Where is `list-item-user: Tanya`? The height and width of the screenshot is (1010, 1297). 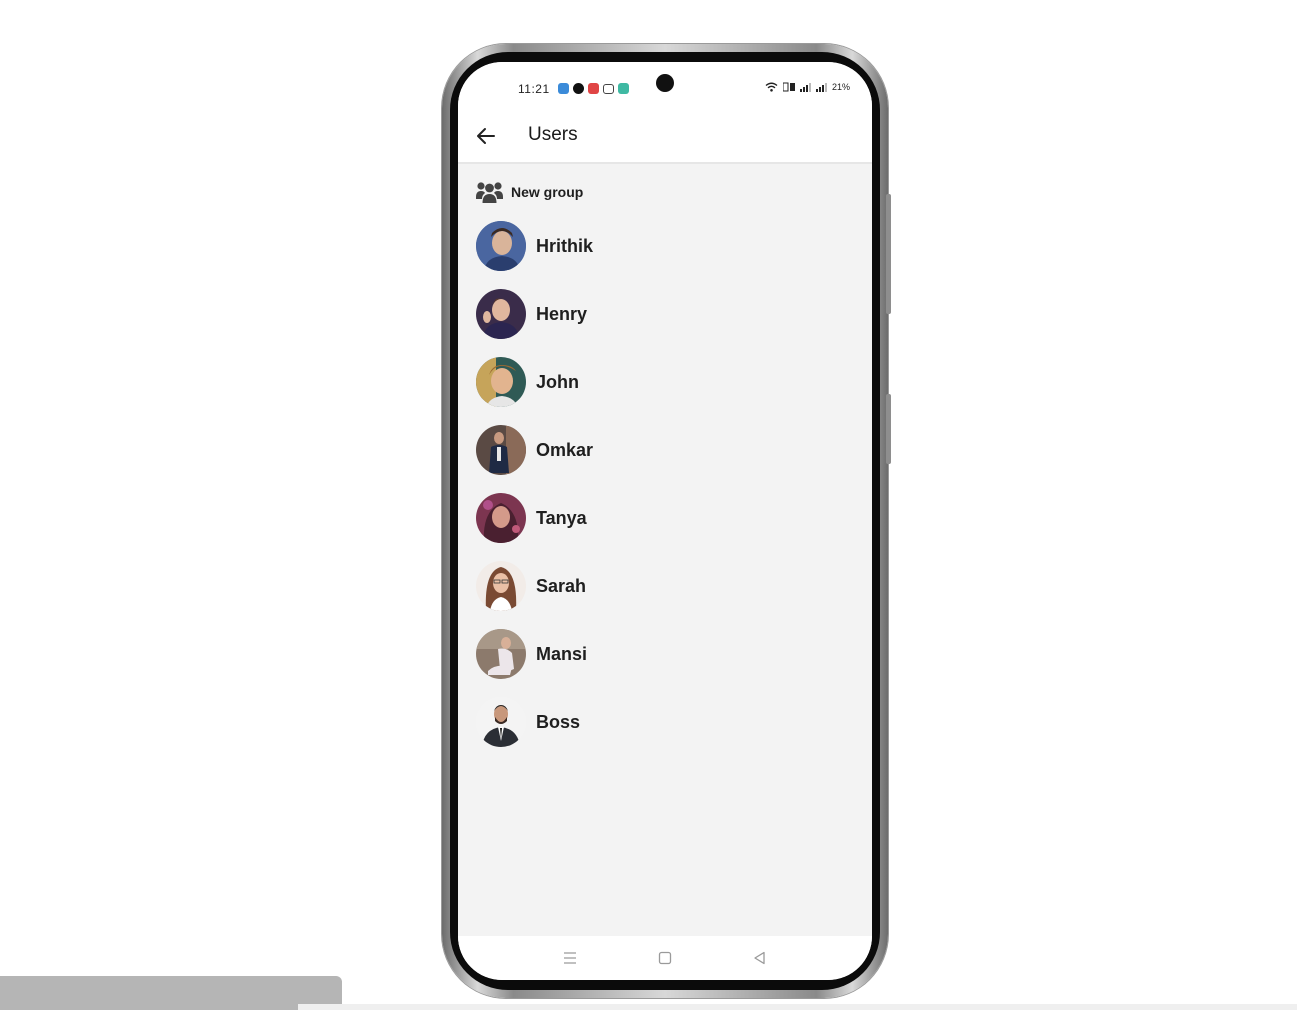 list-item-user: Tanya is located at coordinates (666, 518).